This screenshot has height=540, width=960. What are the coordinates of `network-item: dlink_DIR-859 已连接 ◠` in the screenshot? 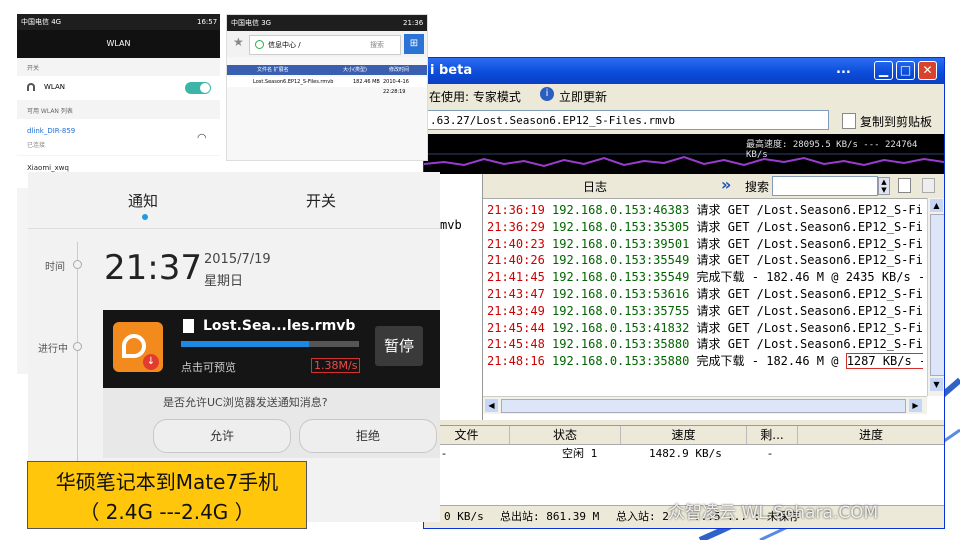 It's located at (118, 137).